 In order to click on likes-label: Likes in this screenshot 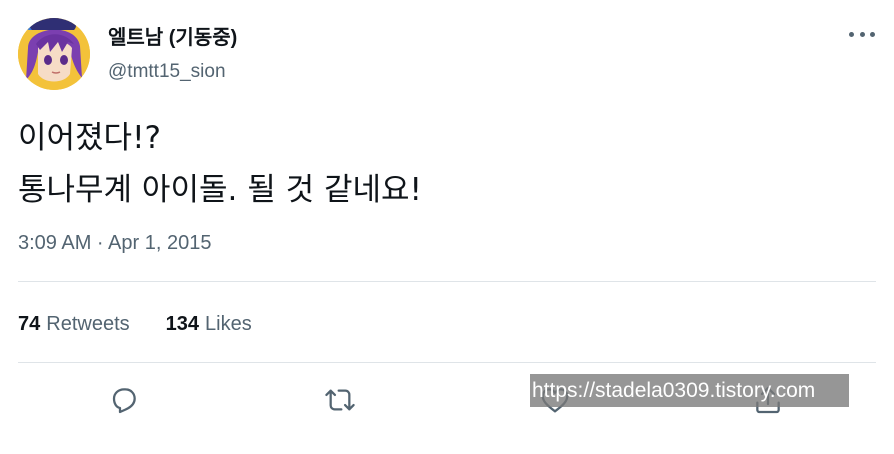, I will do `click(228, 324)`.